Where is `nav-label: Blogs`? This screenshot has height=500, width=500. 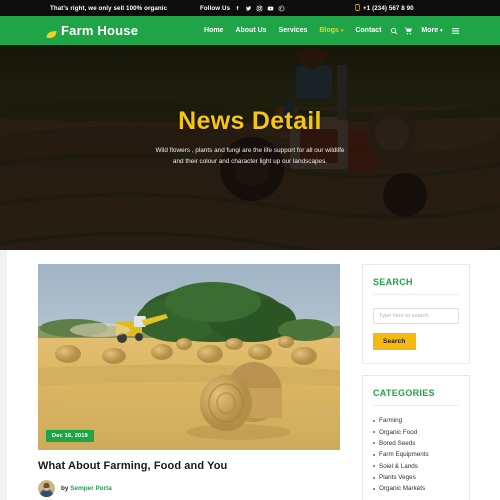 nav-label: Blogs is located at coordinates (329, 30).